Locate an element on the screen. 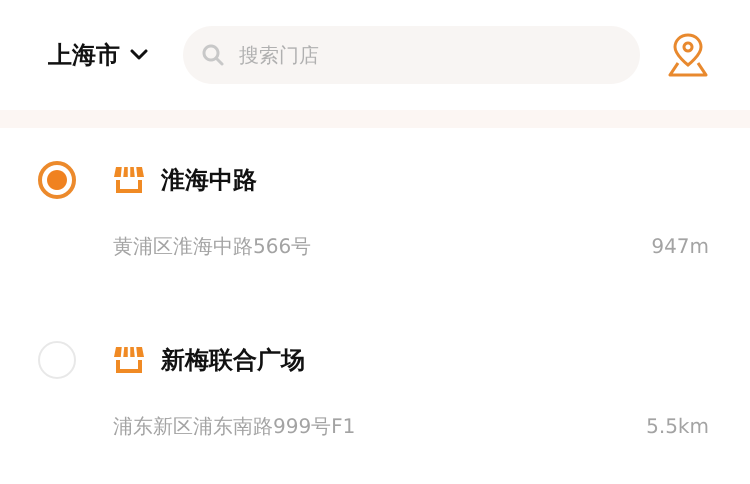 The height and width of the screenshot is (484, 750). city-name: 上海市 is located at coordinates (84, 55).